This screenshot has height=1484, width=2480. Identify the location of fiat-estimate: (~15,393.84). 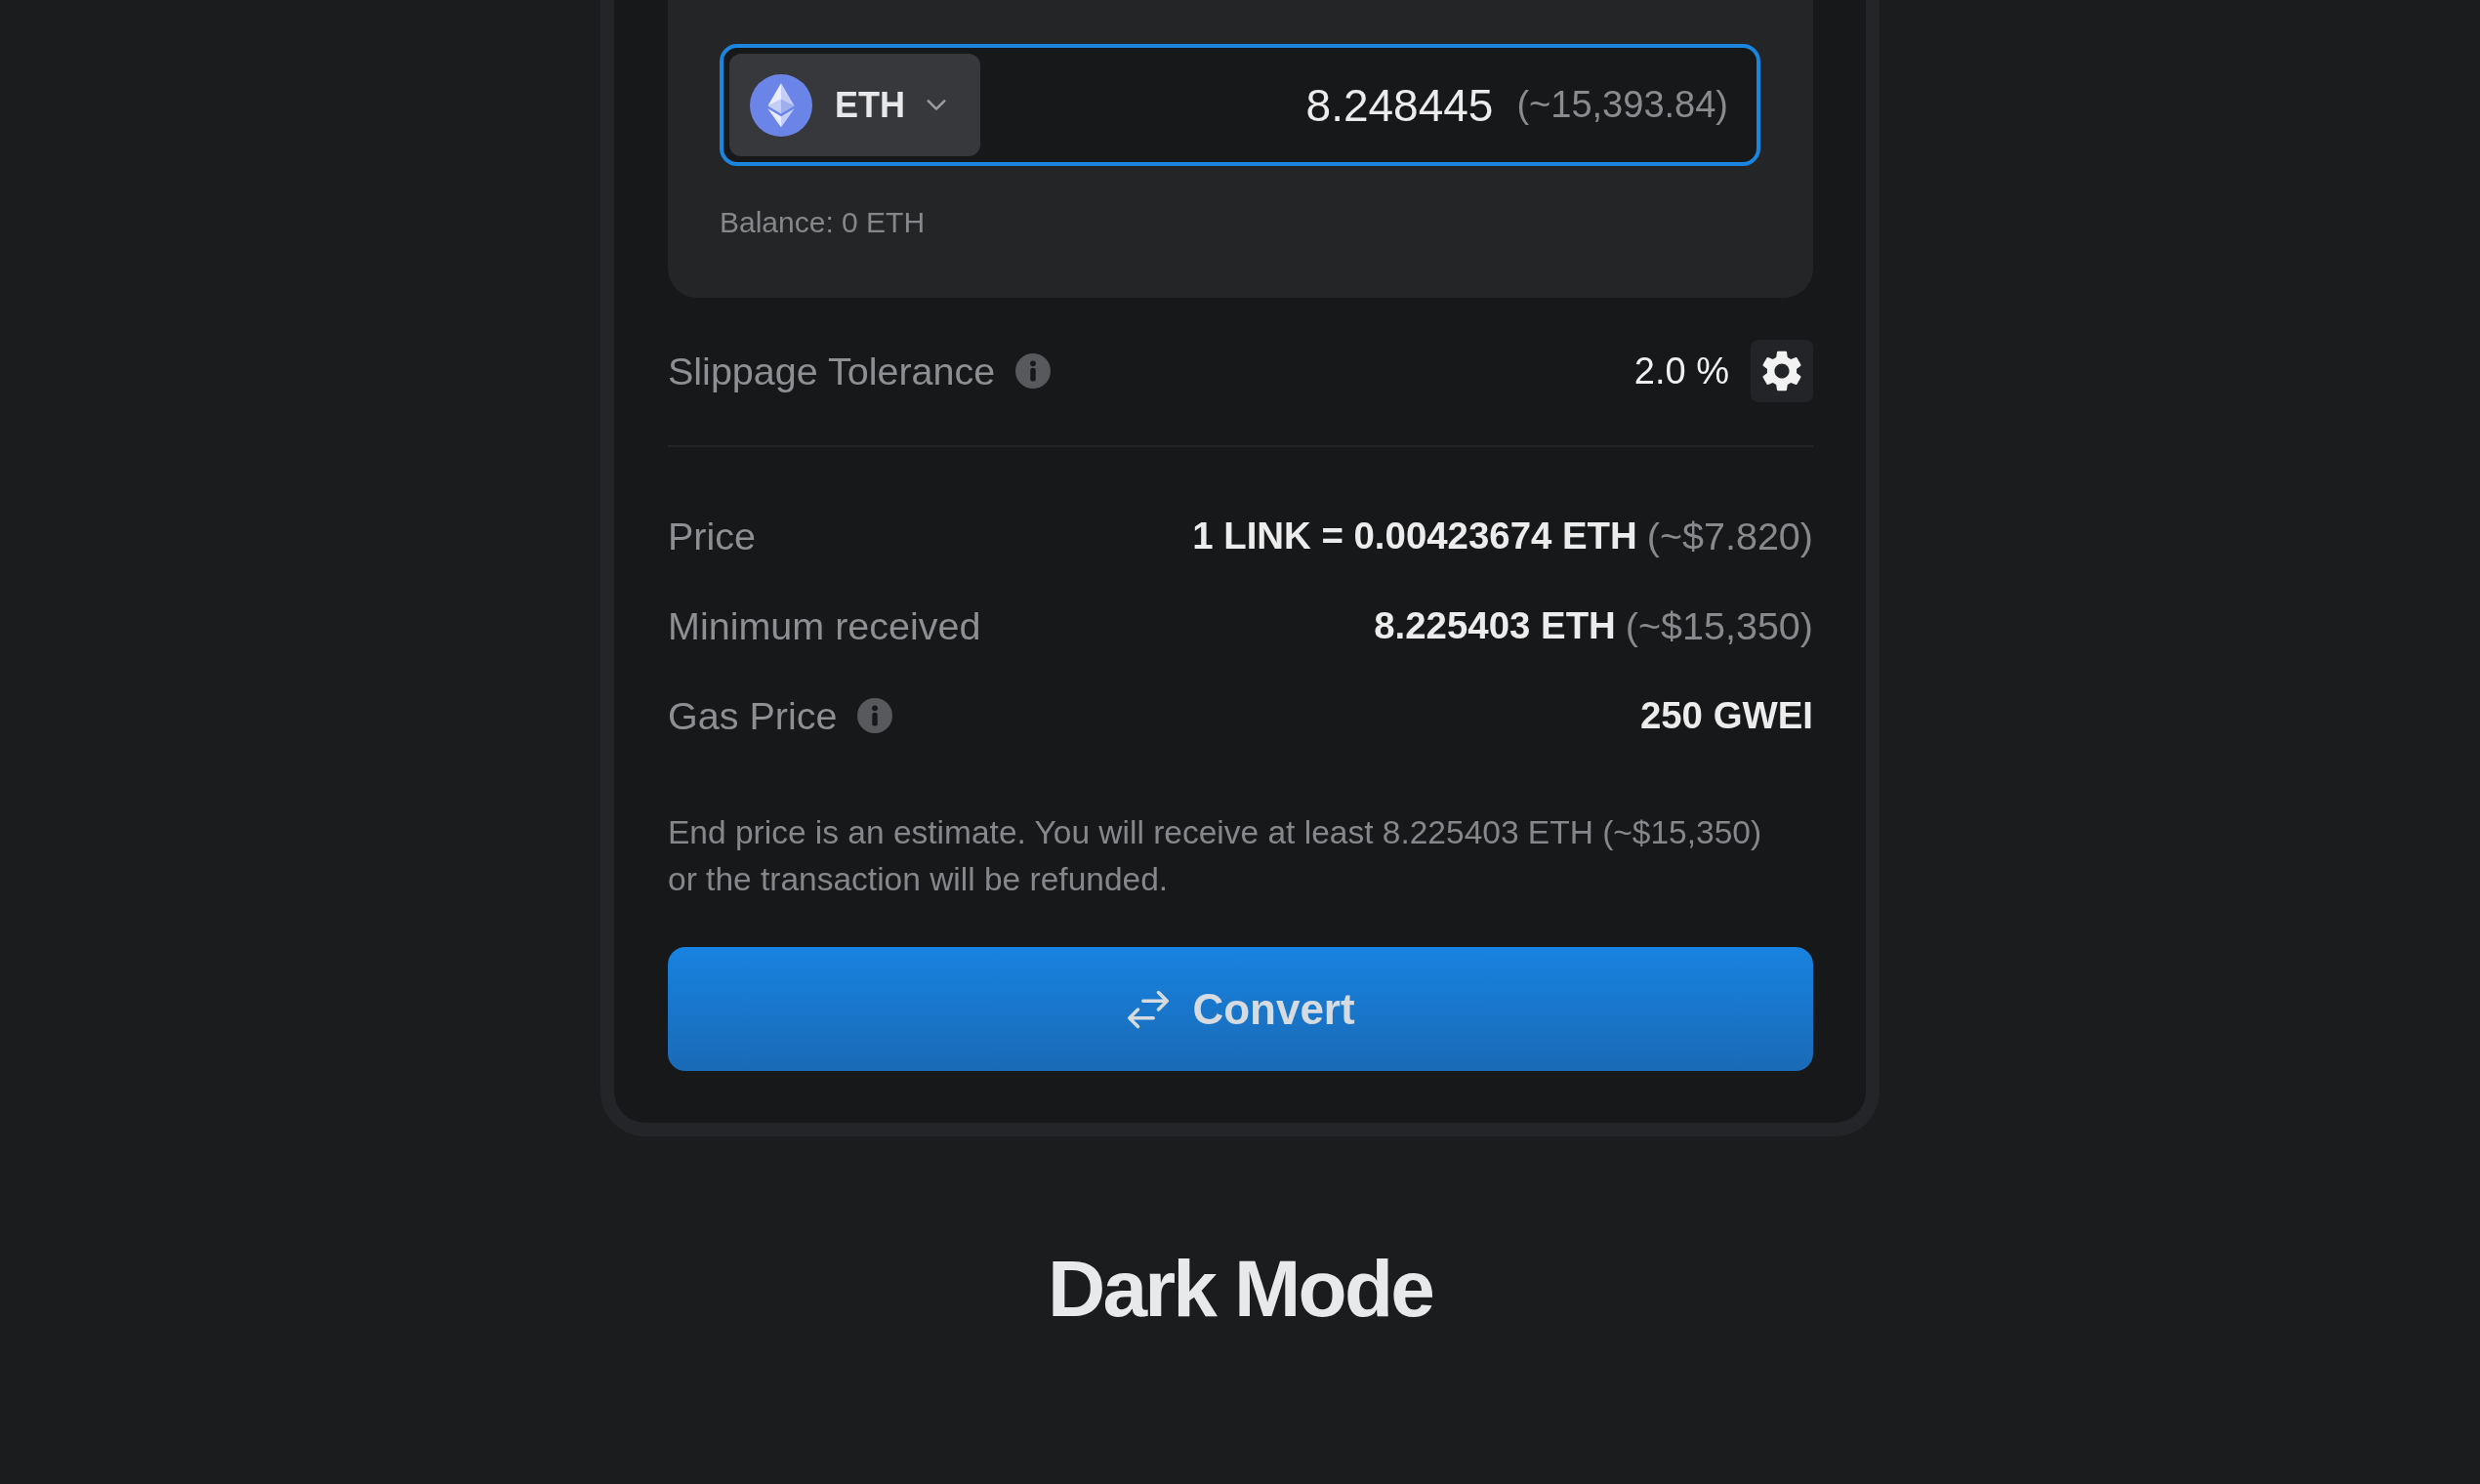
(1622, 105).